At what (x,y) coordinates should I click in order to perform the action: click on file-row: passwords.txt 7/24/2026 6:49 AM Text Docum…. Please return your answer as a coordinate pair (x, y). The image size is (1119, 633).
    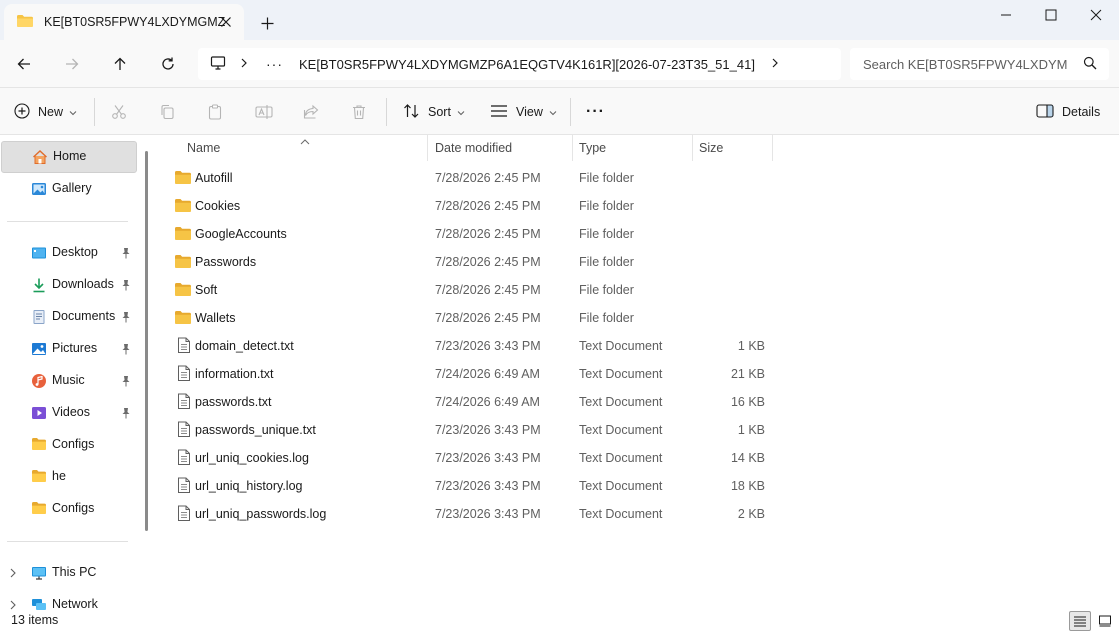
    Looking at the image, I should click on (478, 402).